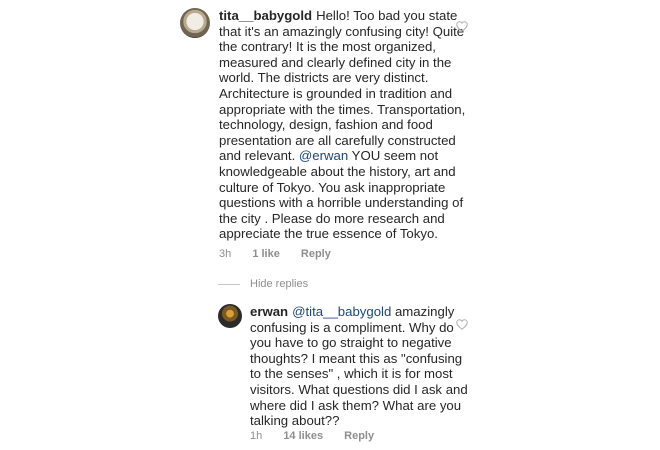  I want to click on comment-mention: @tita__babygold, so click(341, 311).